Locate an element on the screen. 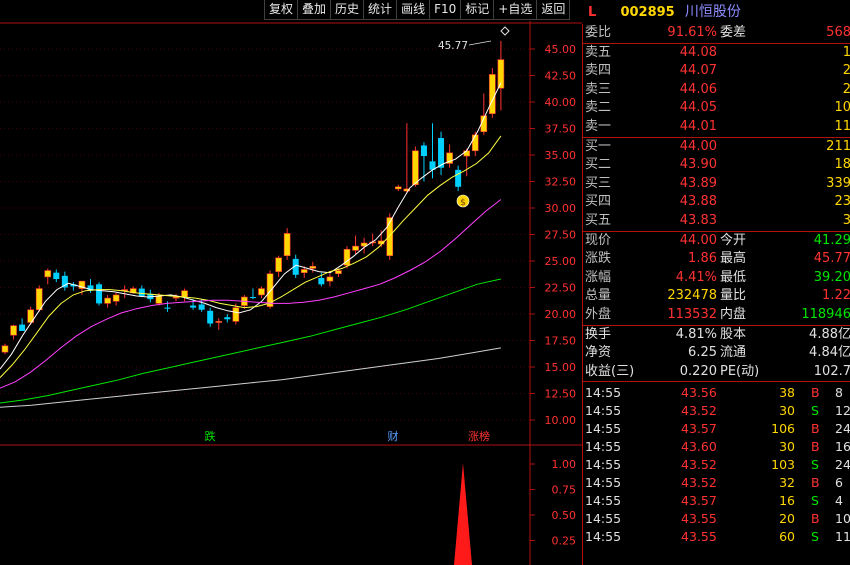 This screenshot has height=565, width=850. stat-value: 232478 is located at coordinates (692, 296).